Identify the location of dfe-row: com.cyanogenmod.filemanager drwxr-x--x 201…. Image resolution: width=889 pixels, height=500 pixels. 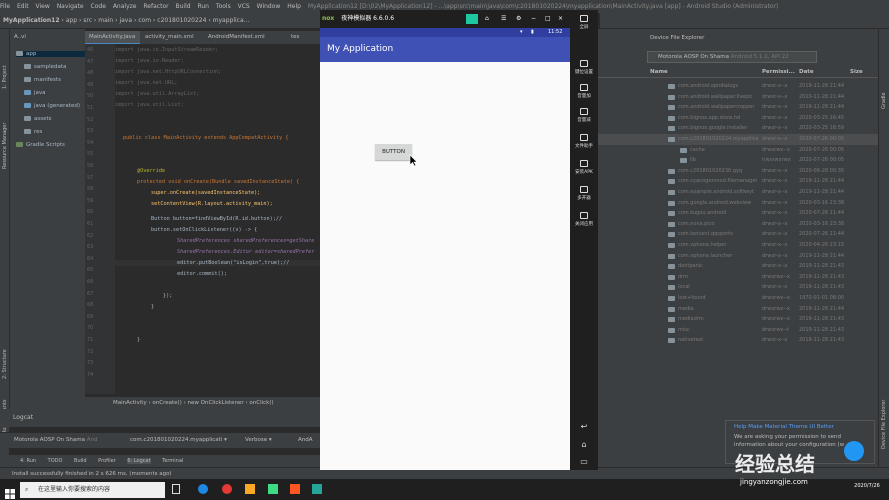
(738, 181).